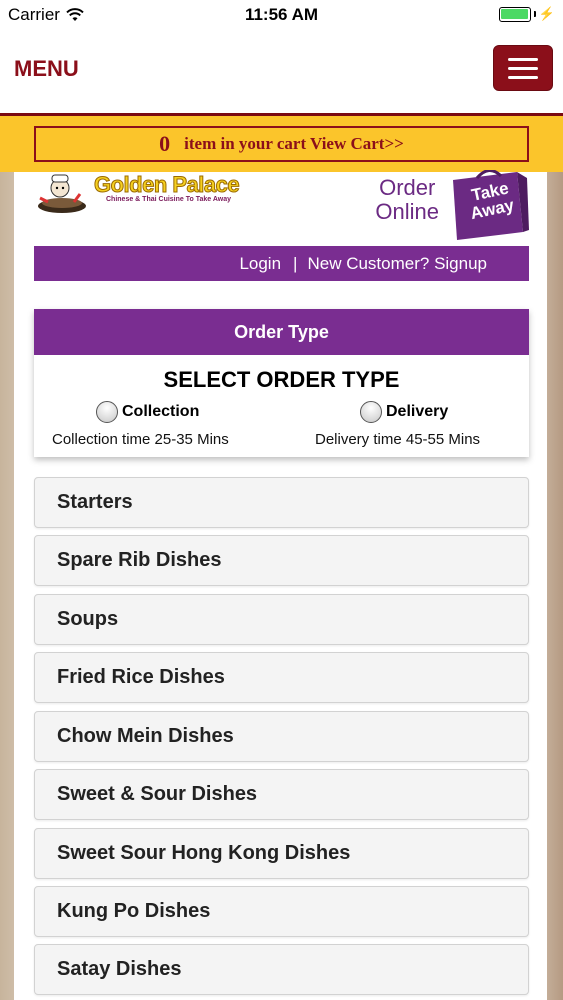  Describe the element at coordinates (281, 677) in the screenshot. I see `category-fried-rice-dishes: Fried Rice Dishes` at that location.